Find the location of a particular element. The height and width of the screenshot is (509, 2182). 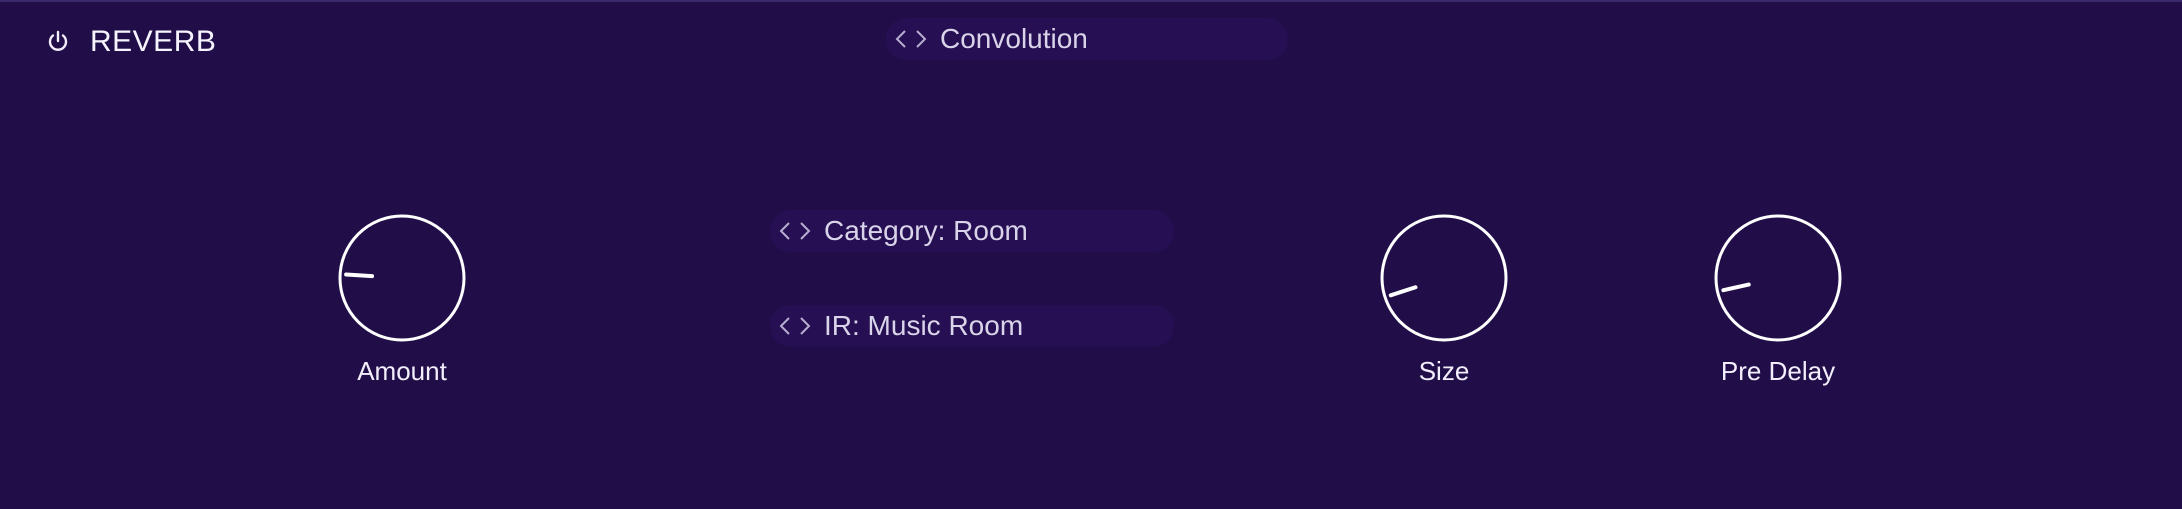

size-label: Size is located at coordinates (1444, 371).